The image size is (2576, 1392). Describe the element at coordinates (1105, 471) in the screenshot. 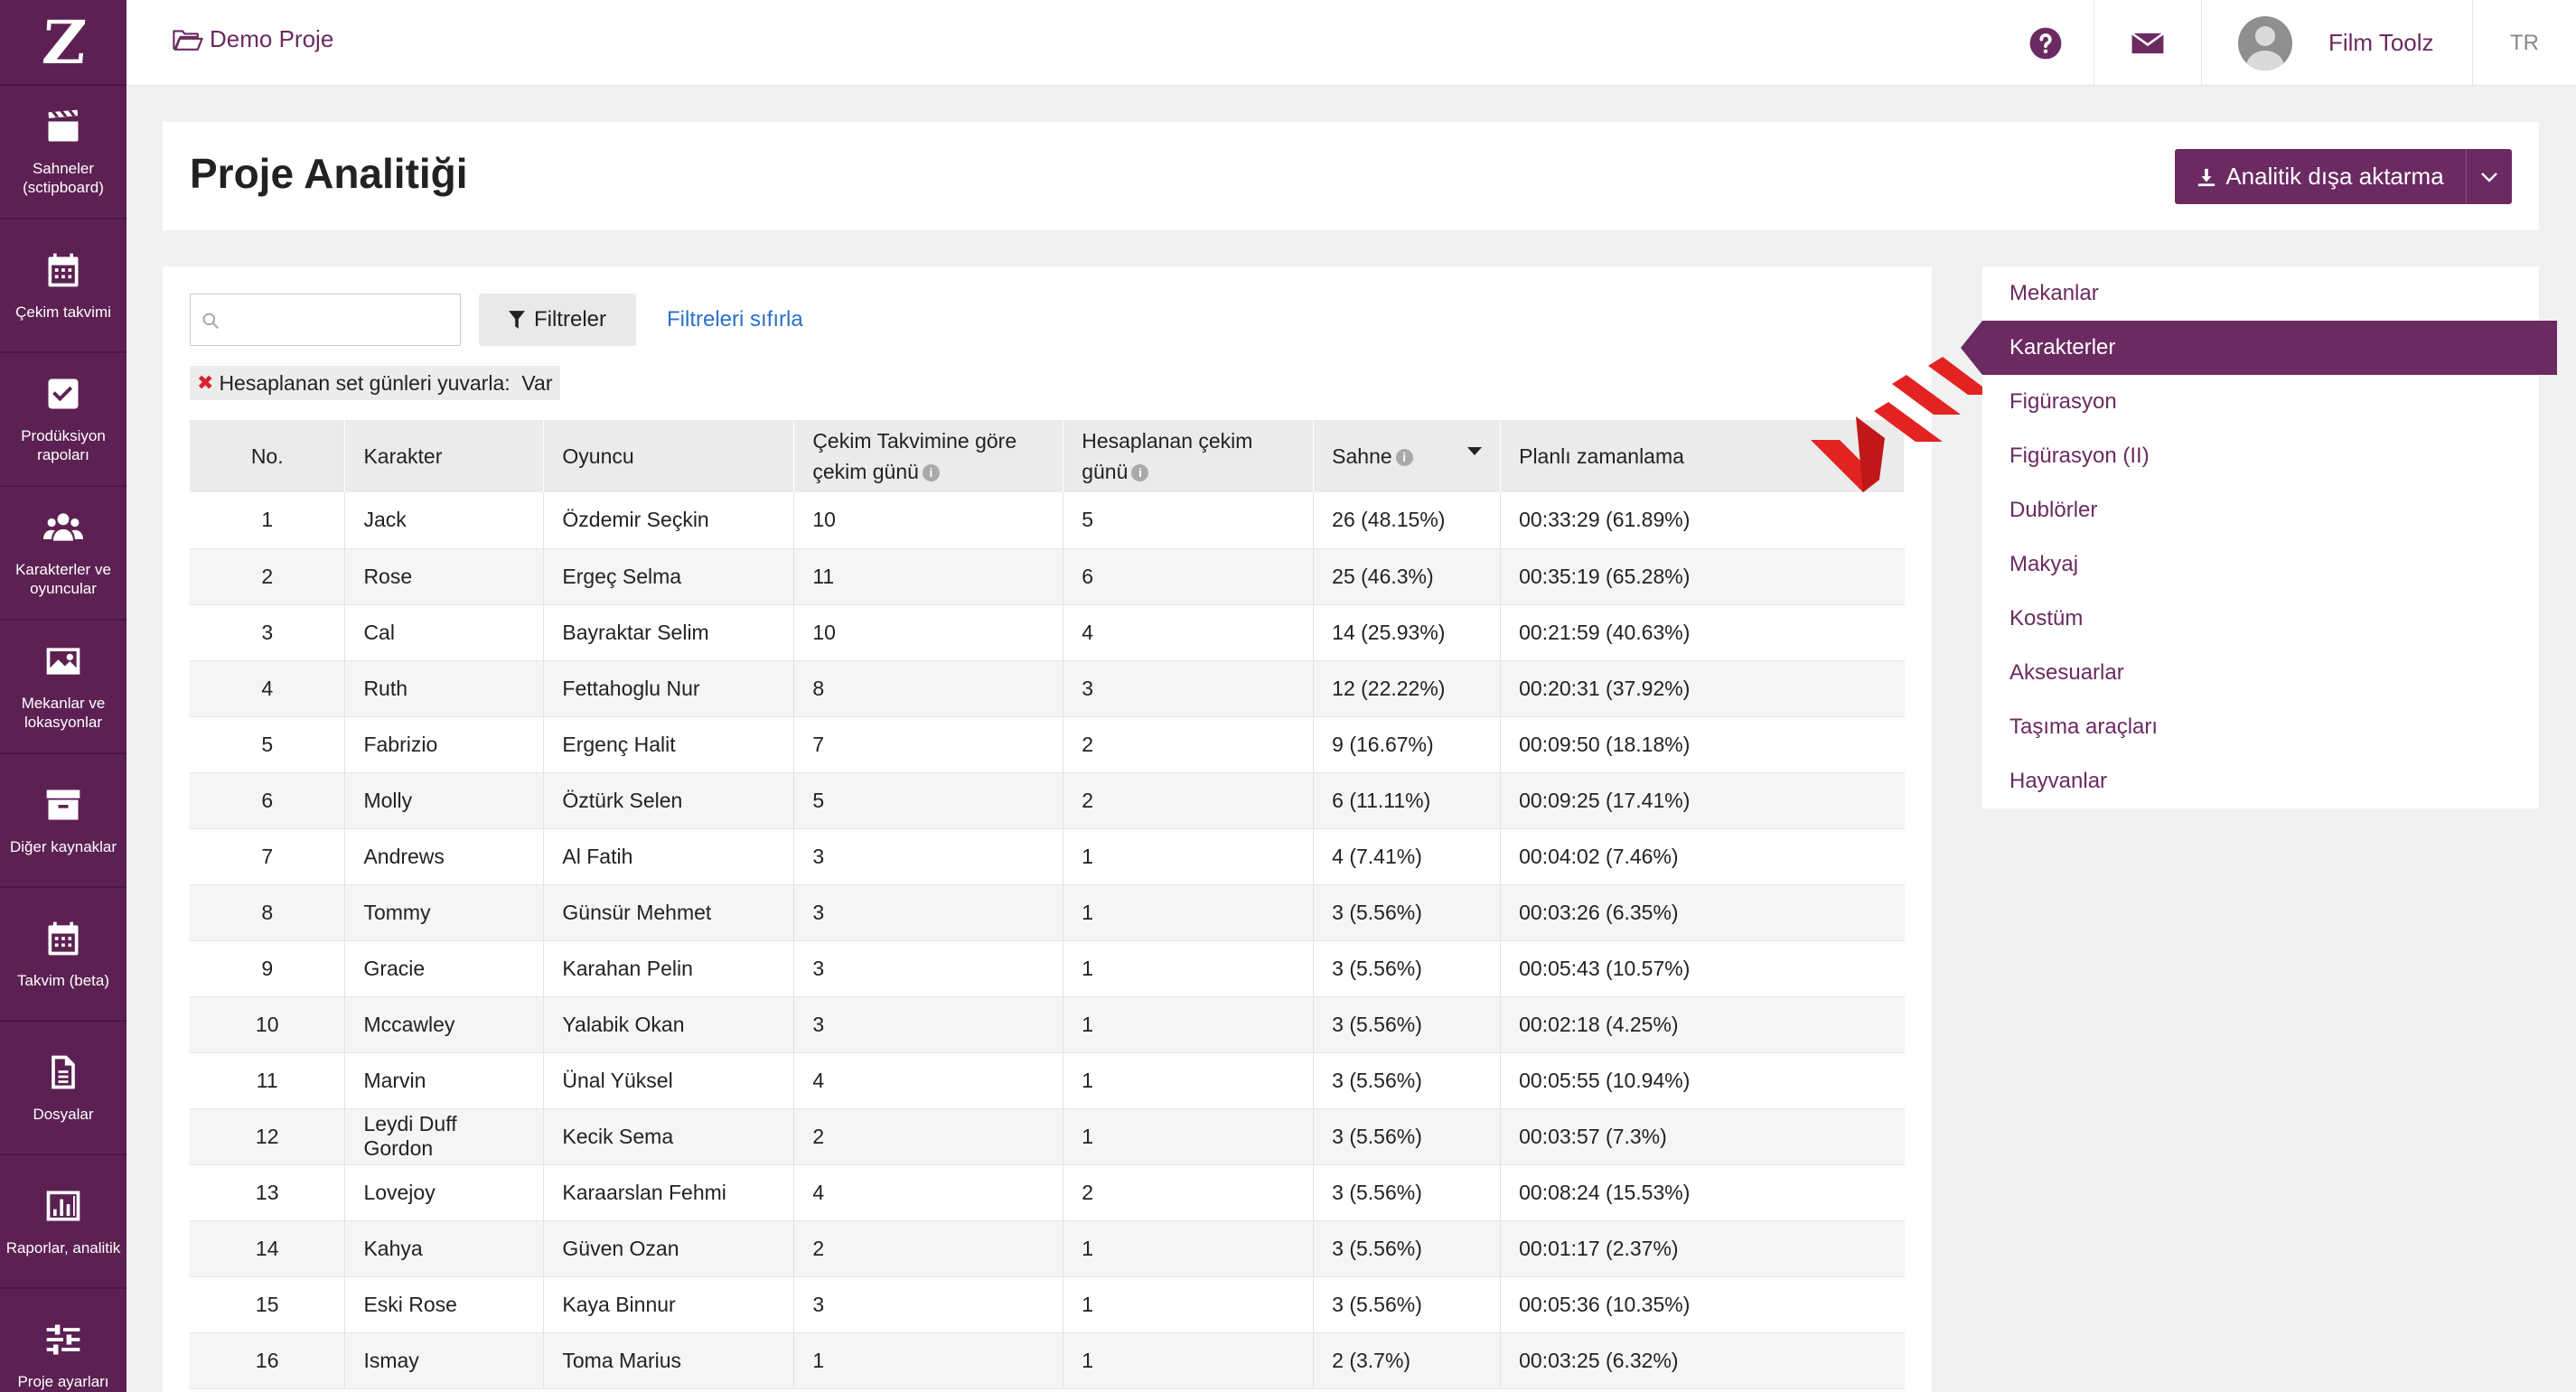

I see `header-label: günü` at that location.